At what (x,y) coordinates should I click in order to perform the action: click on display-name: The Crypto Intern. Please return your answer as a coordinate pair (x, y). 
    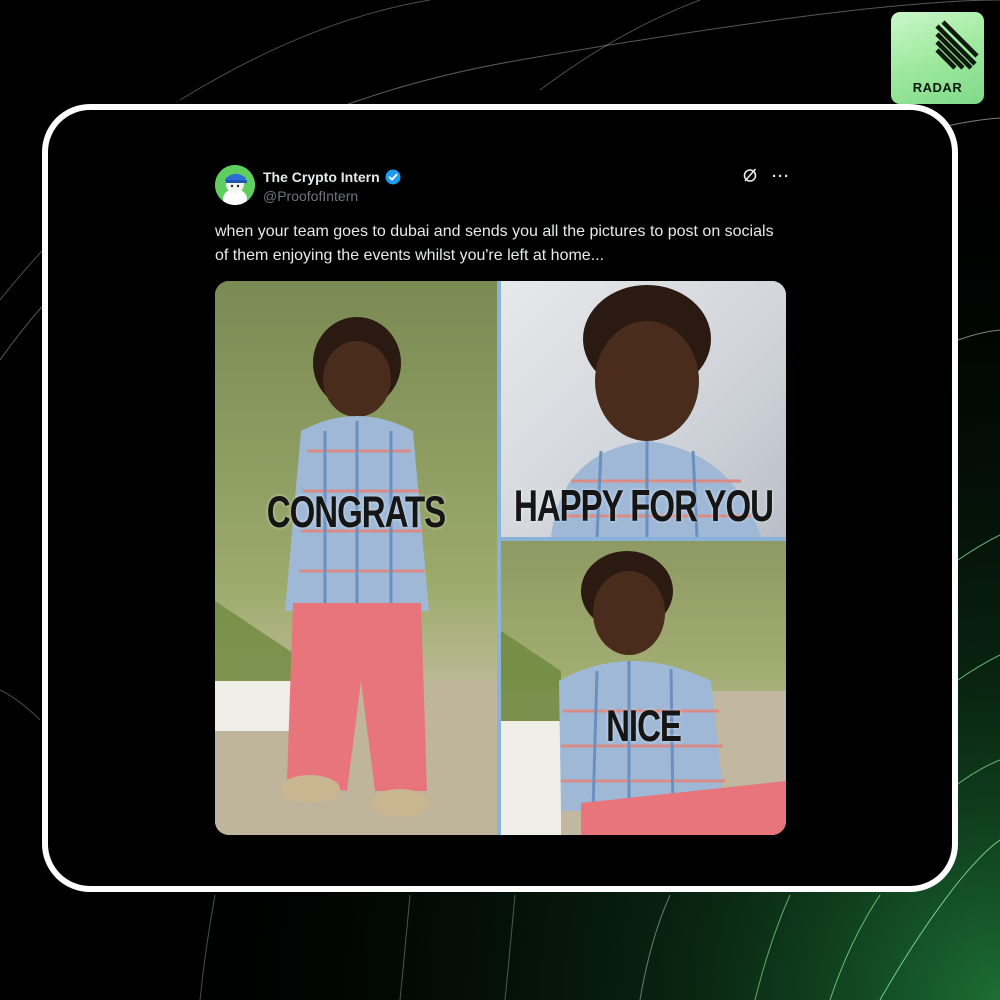
    Looking at the image, I should click on (321, 177).